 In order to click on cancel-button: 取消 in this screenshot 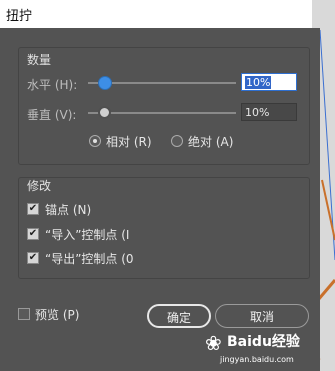, I will do `click(262, 316)`.